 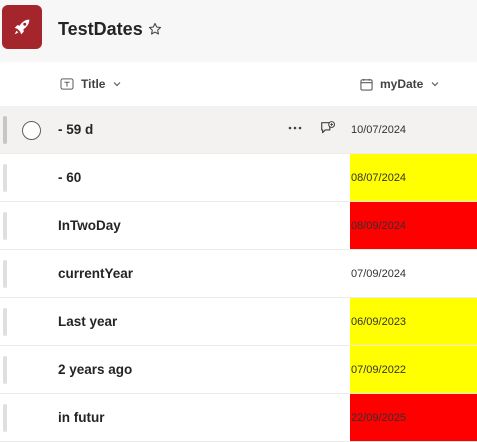 What do you see at coordinates (366, 84) in the screenshot?
I see `calendar-icon` at bounding box center [366, 84].